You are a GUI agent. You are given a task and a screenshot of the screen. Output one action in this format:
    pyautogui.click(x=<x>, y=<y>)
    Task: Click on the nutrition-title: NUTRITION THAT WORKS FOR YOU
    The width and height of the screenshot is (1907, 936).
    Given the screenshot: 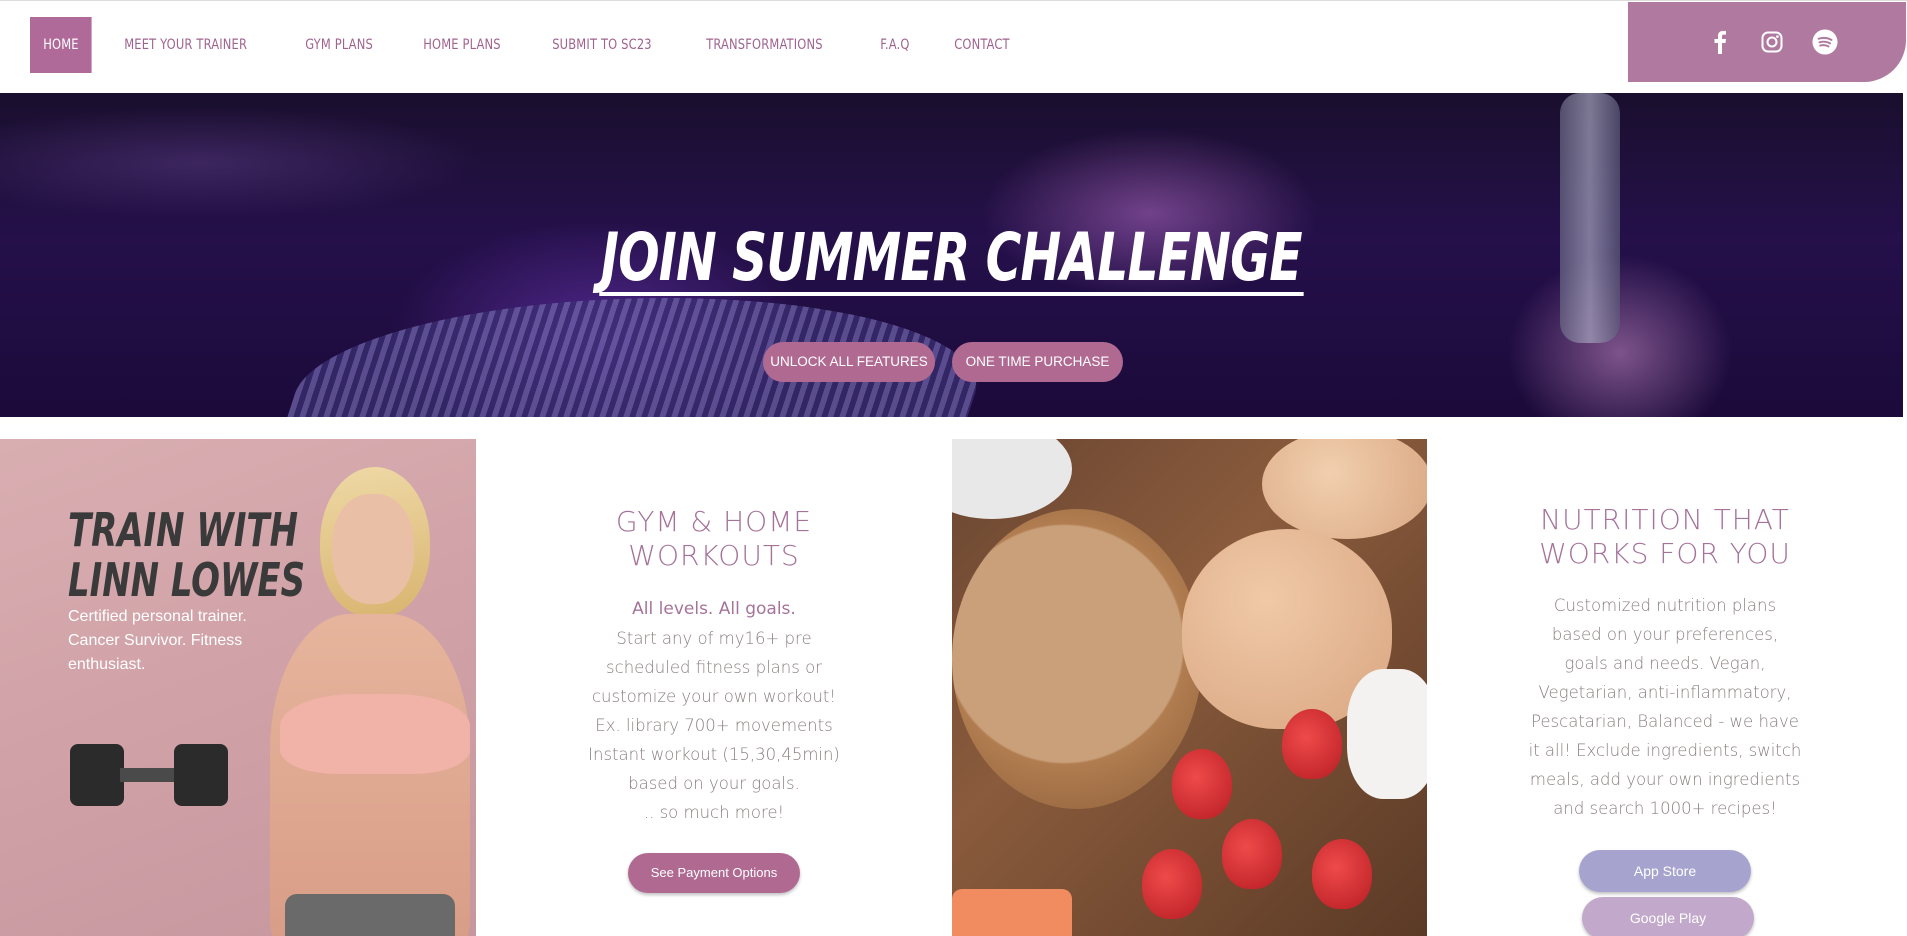 What is the action you would take?
    pyautogui.click(x=1665, y=537)
    